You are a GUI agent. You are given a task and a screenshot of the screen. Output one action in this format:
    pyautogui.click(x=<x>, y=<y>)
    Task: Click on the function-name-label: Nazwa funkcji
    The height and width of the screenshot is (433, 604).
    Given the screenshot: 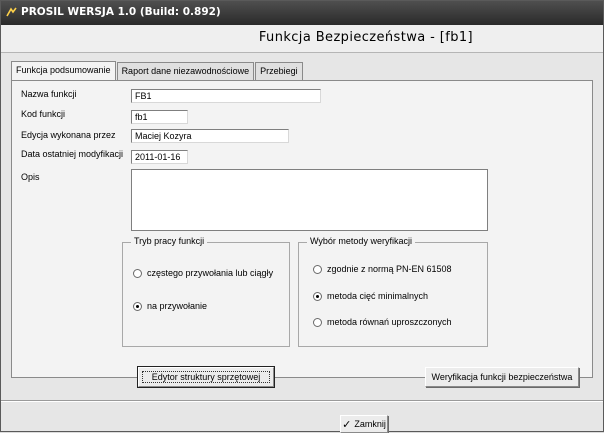 What is the action you would take?
    pyautogui.click(x=49, y=94)
    